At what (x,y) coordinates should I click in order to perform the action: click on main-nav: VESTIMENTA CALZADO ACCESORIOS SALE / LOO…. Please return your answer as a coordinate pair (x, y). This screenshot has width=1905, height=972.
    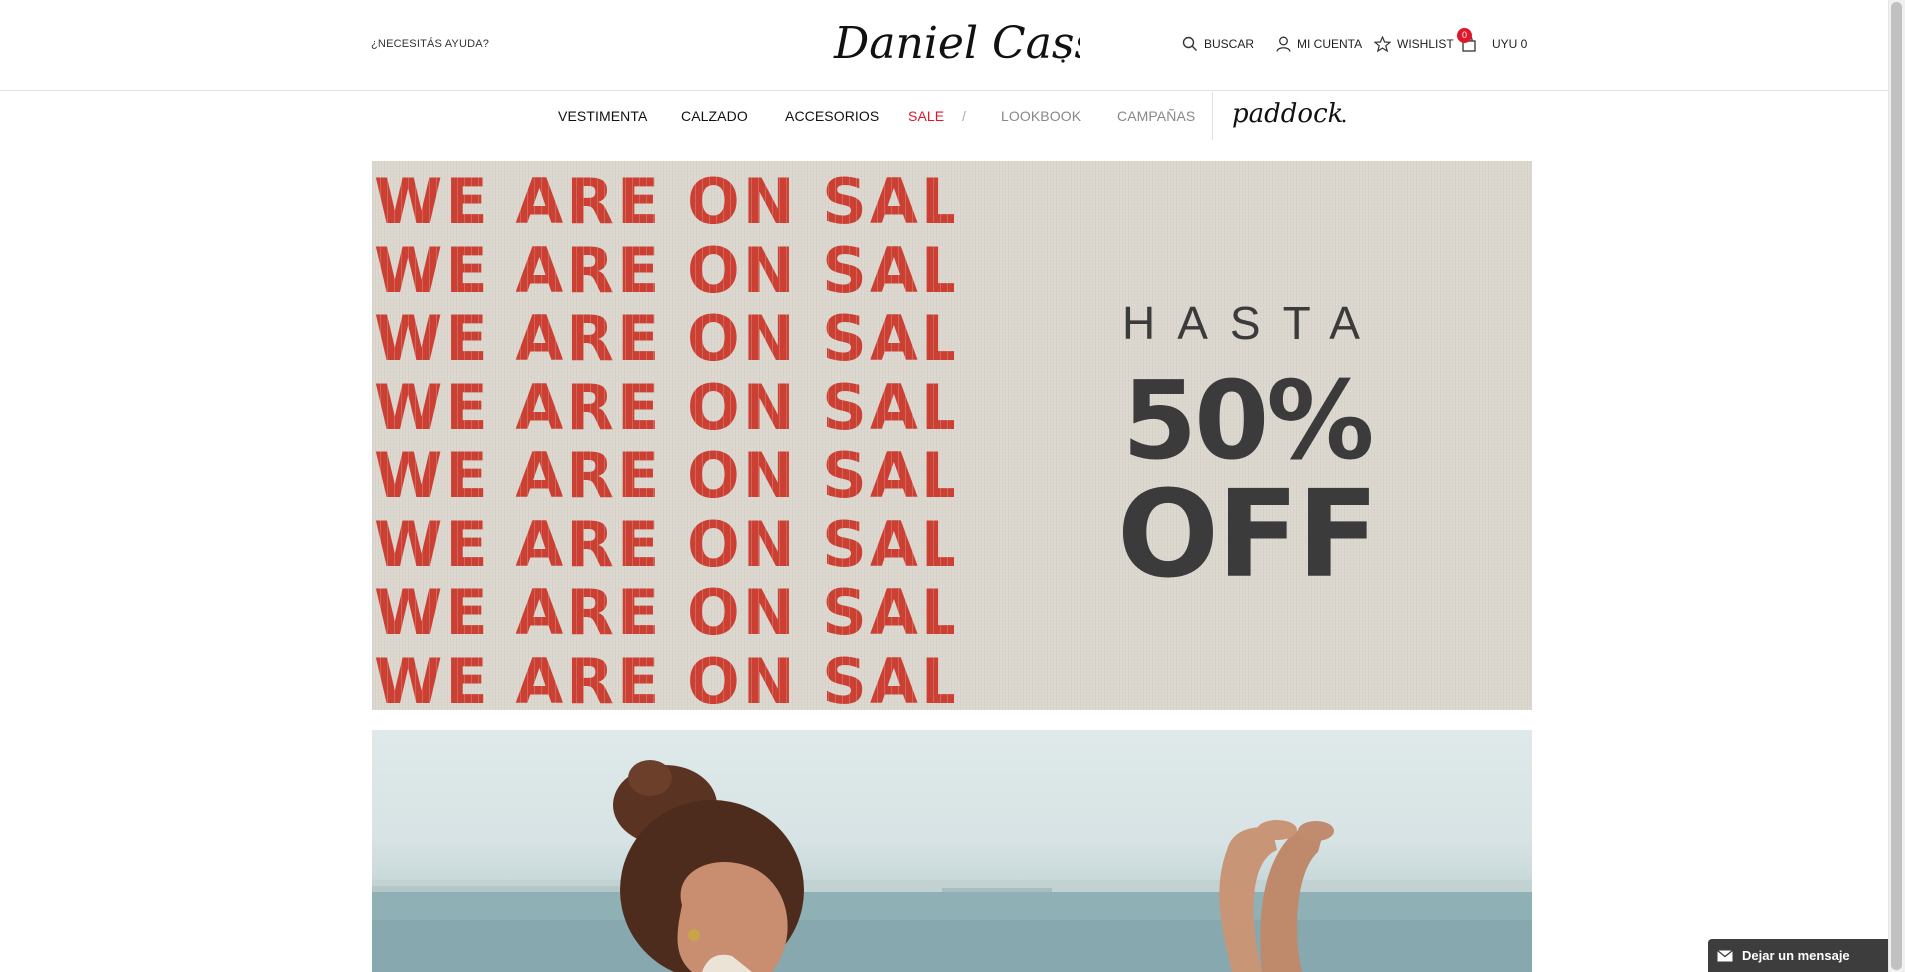
    Looking at the image, I should click on (952, 116).